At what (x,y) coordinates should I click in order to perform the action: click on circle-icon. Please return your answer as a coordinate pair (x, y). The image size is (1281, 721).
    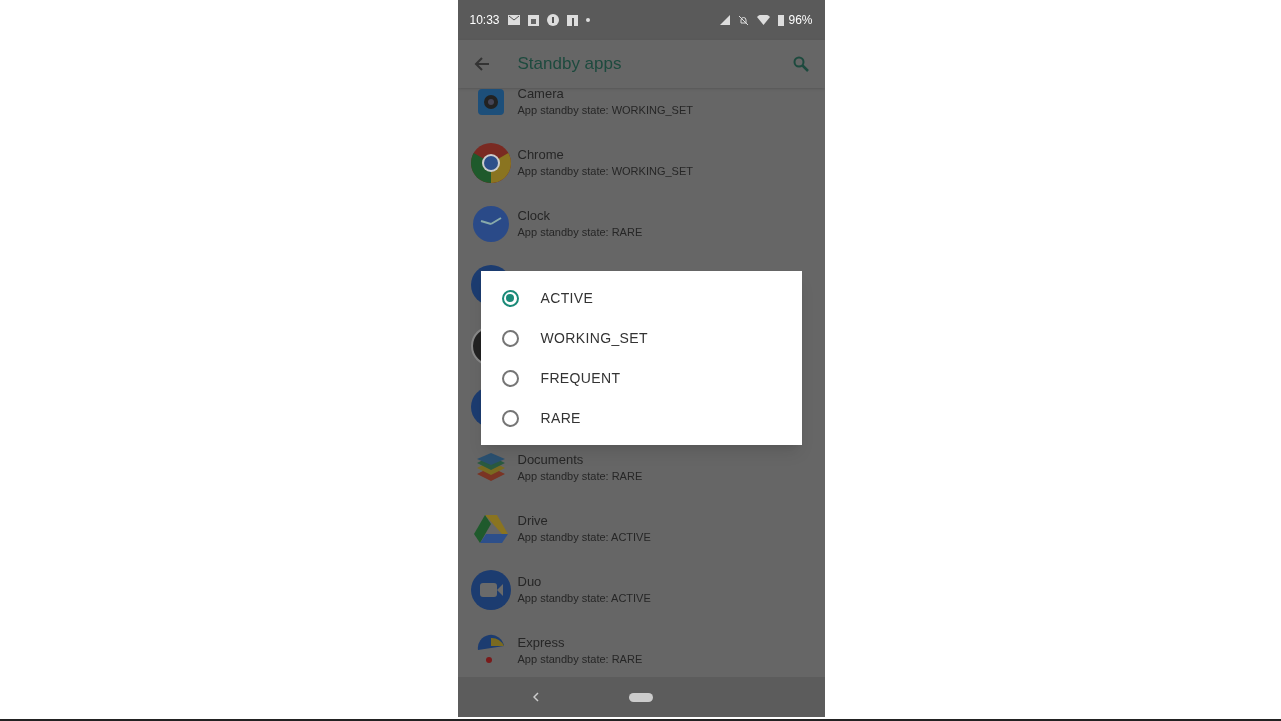
    Looking at the image, I should click on (552, 20).